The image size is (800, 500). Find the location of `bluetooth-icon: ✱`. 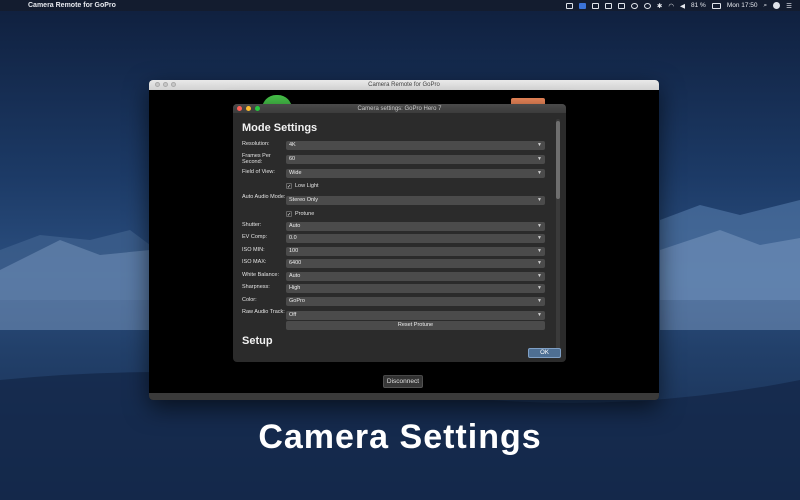

bluetooth-icon: ✱ is located at coordinates (659, 6).